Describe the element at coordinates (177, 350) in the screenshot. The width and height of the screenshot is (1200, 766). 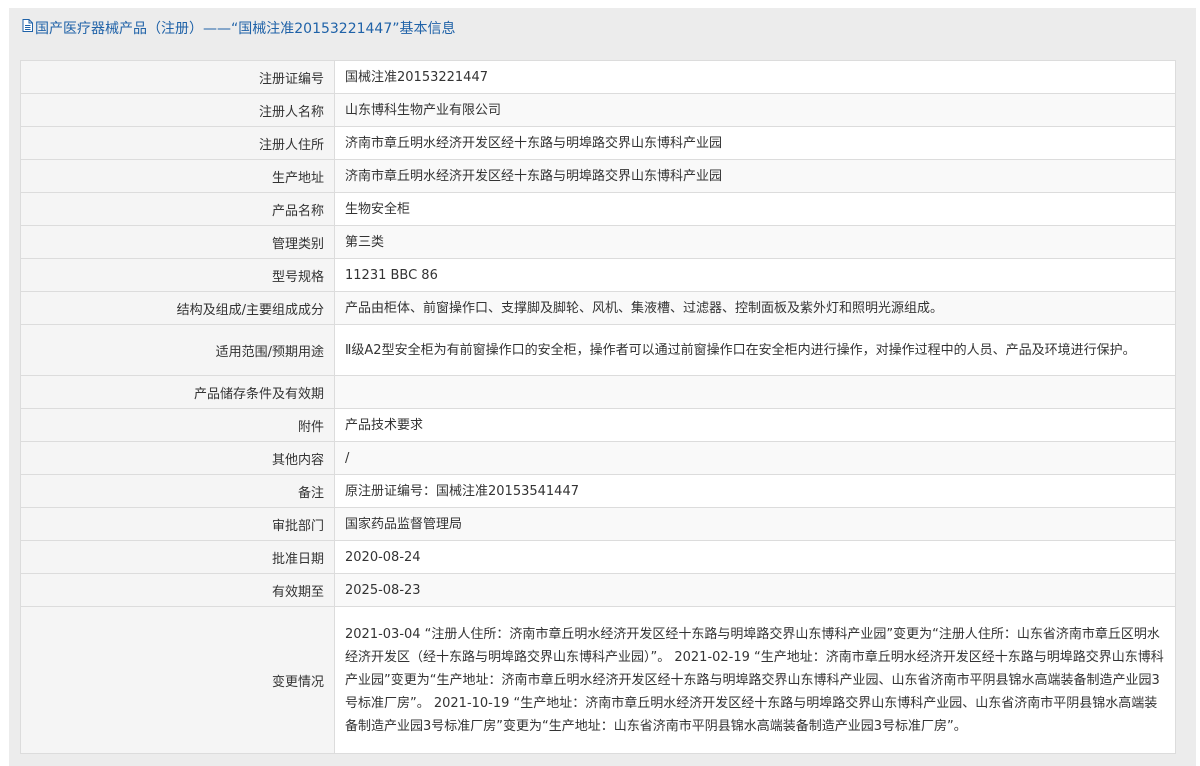
I see `row-label: 适用范围/预期用途` at that location.